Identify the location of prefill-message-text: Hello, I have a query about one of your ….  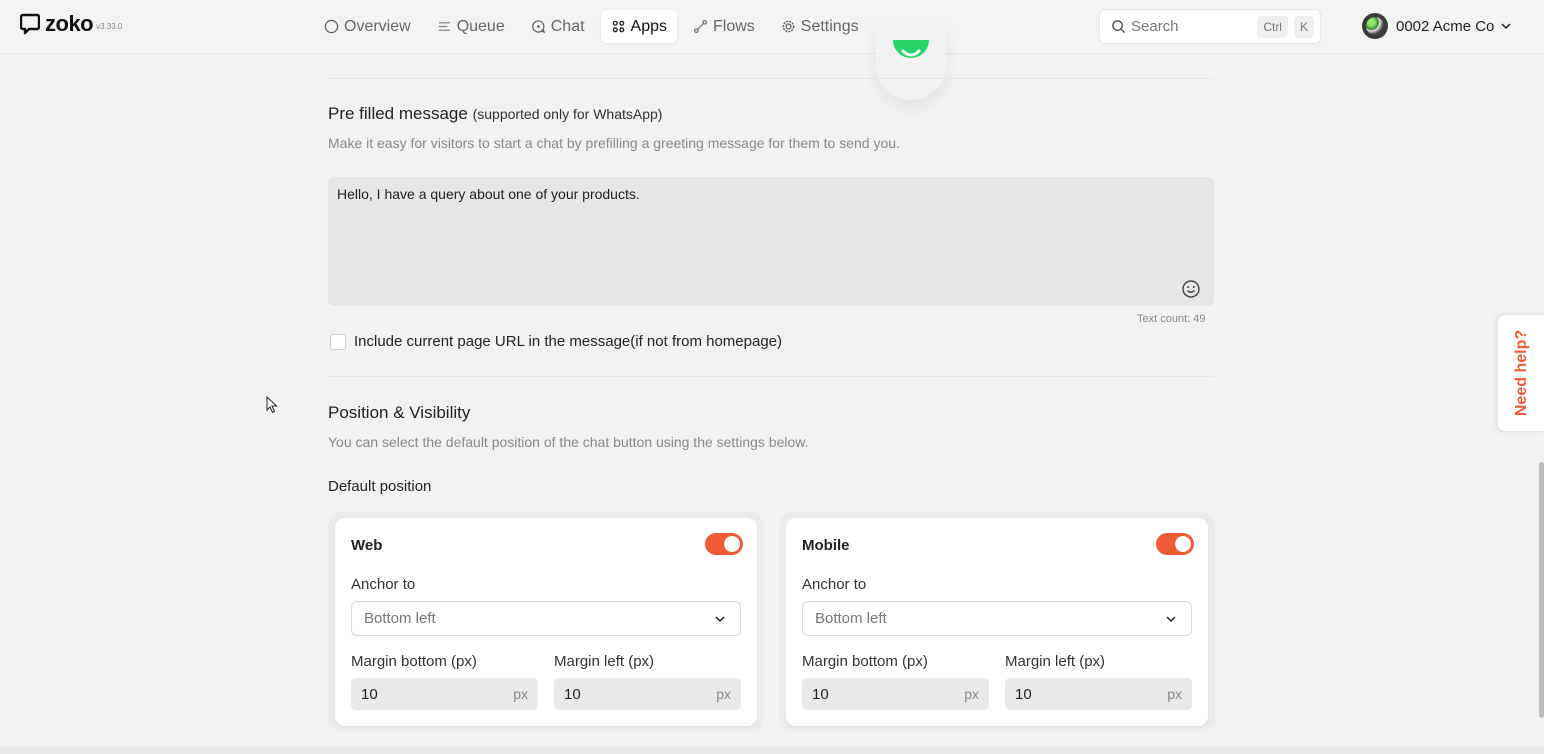
(488, 194).